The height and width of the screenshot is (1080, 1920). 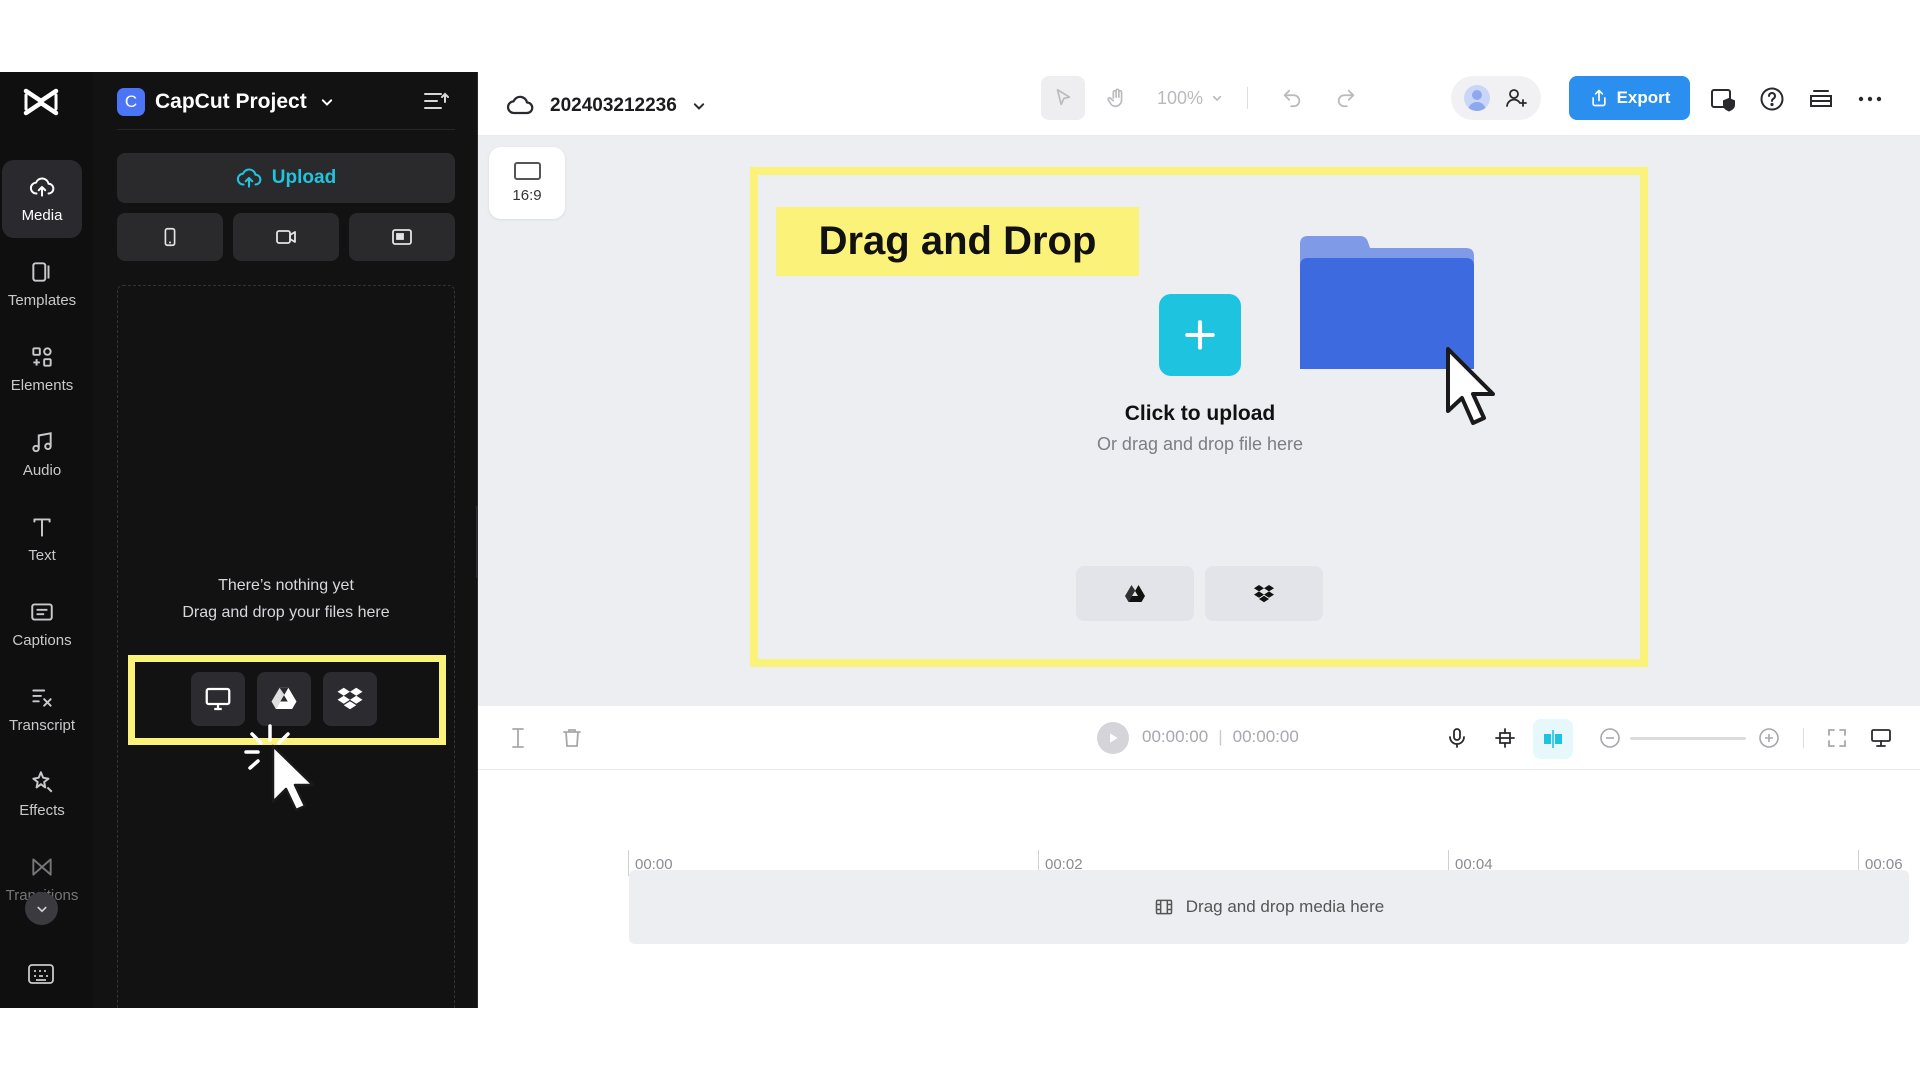 I want to click on keyboard-shortcuts-icon, so click(x=41, y=974).